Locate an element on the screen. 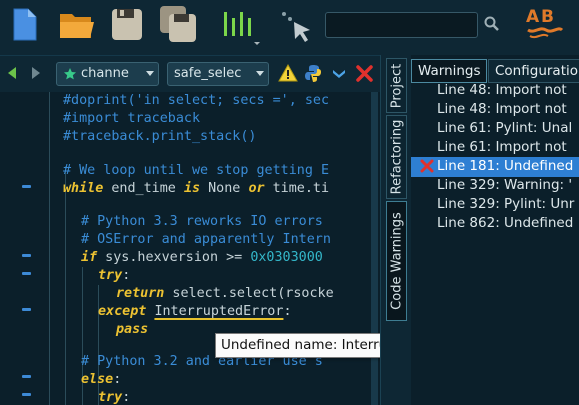 This screenshot has height=405, width=579. code-line: if sys.hexversion >= 0x0303000 is located at coordinates (202, 257).